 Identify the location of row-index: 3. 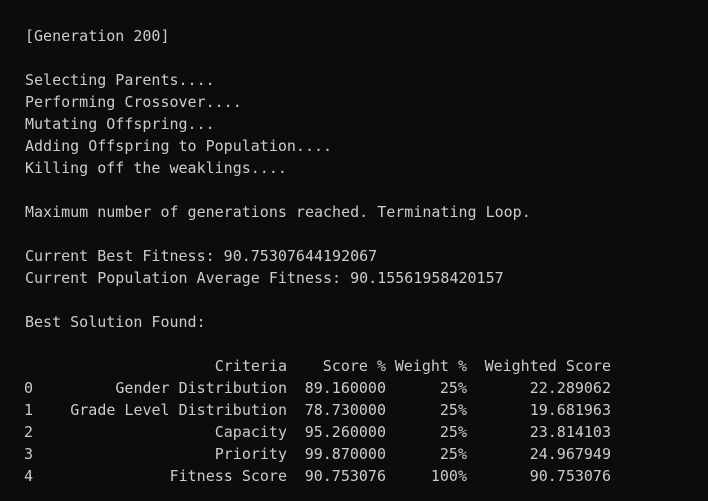
(29, 454).